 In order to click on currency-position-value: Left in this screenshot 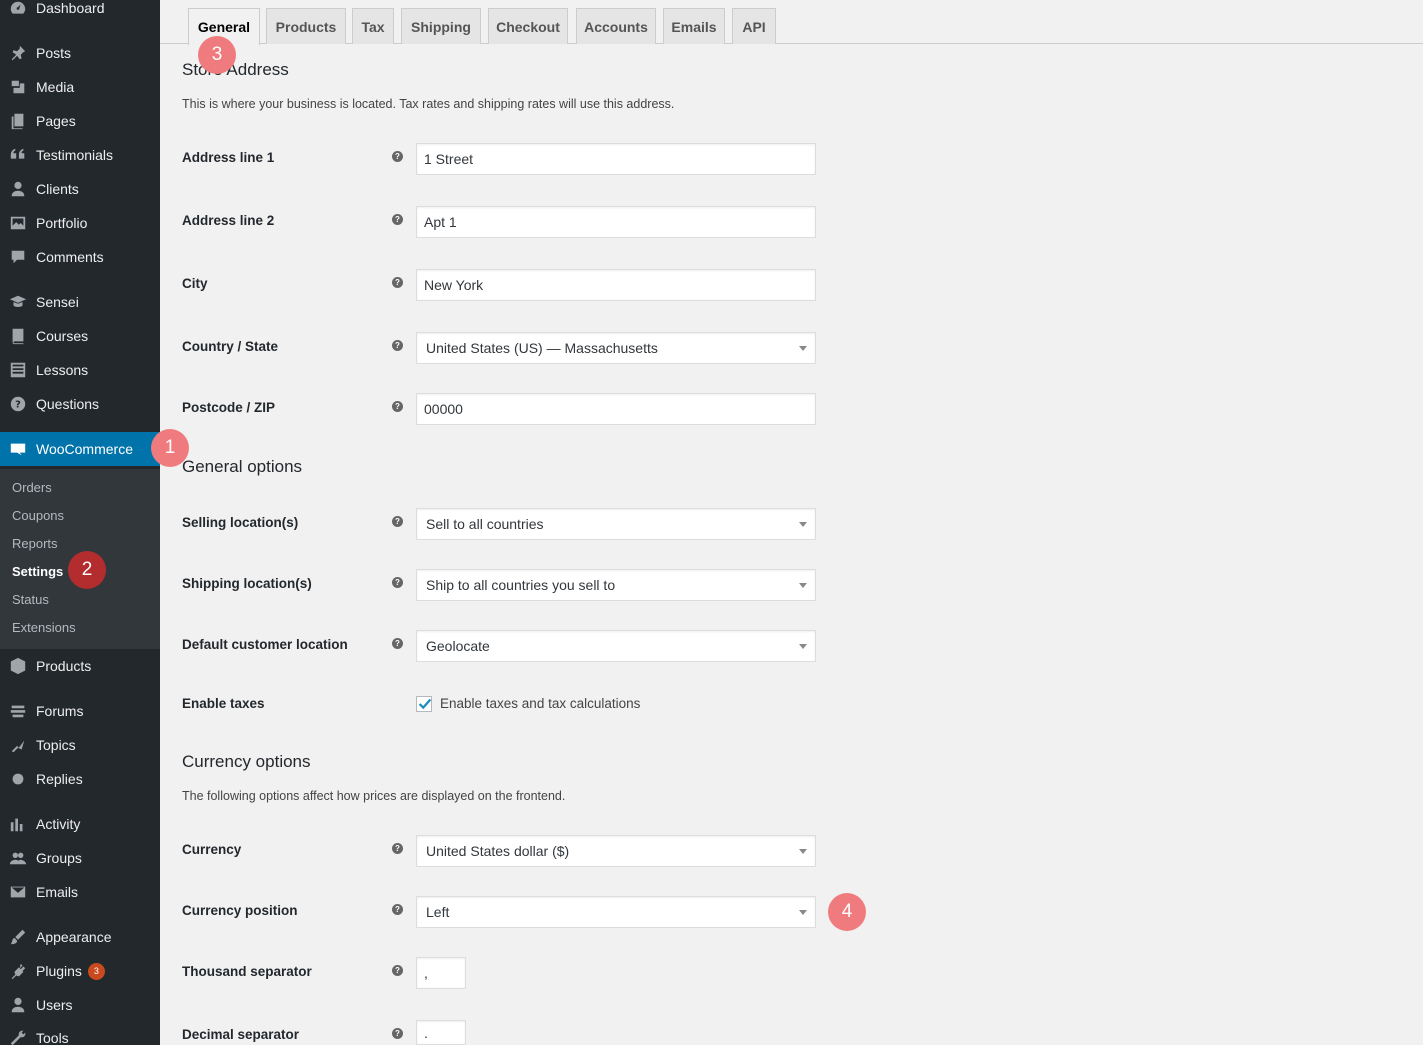, I will do `click(438, 912)`.